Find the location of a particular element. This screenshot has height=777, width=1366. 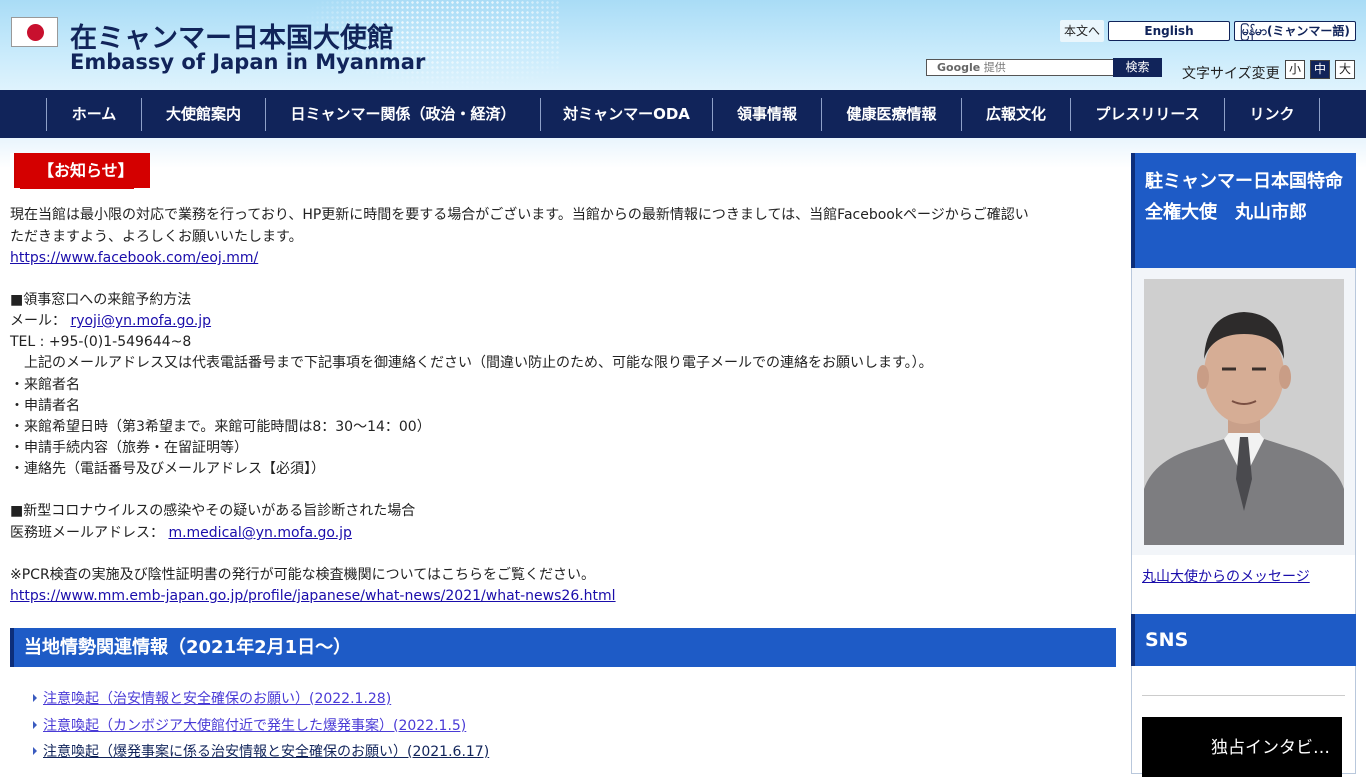

ambassador-portrait-illustration is located at coordinates (1244, 412).